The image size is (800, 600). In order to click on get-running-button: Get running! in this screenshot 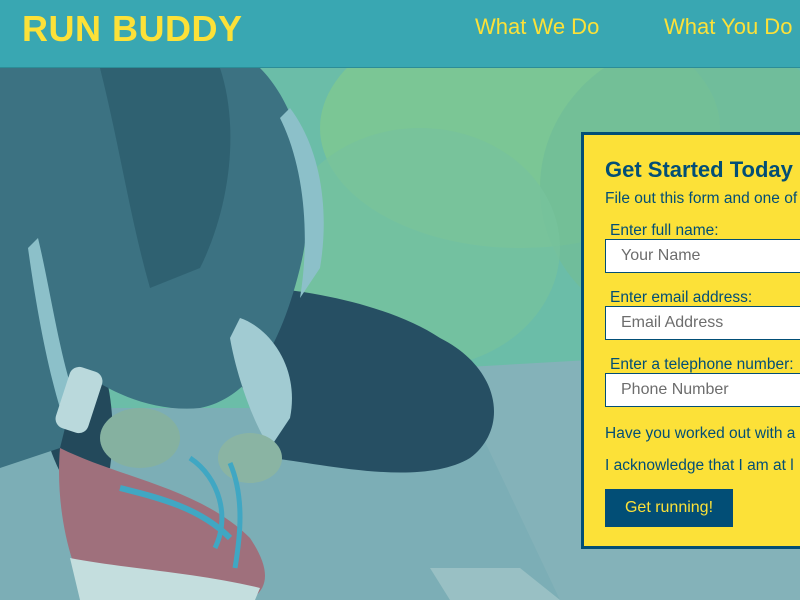, I will do `click(669, 508)`.